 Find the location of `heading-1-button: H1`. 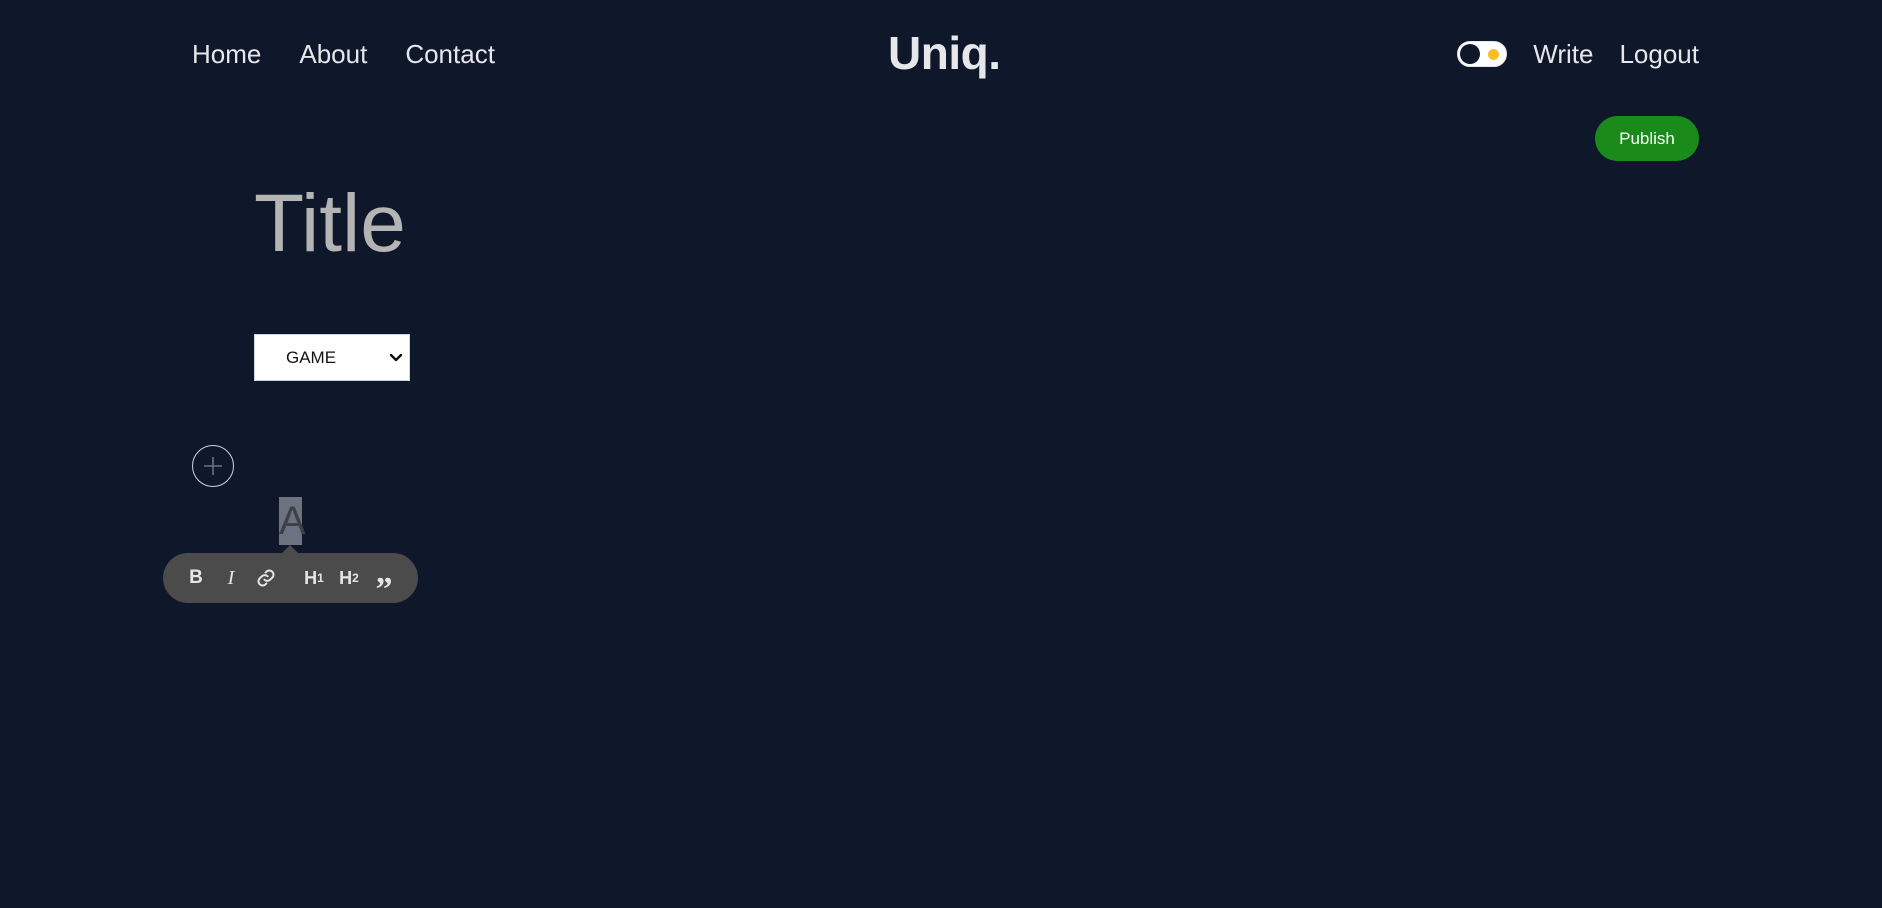

heading-1-button: H1 is located at coordinates (314, 578).